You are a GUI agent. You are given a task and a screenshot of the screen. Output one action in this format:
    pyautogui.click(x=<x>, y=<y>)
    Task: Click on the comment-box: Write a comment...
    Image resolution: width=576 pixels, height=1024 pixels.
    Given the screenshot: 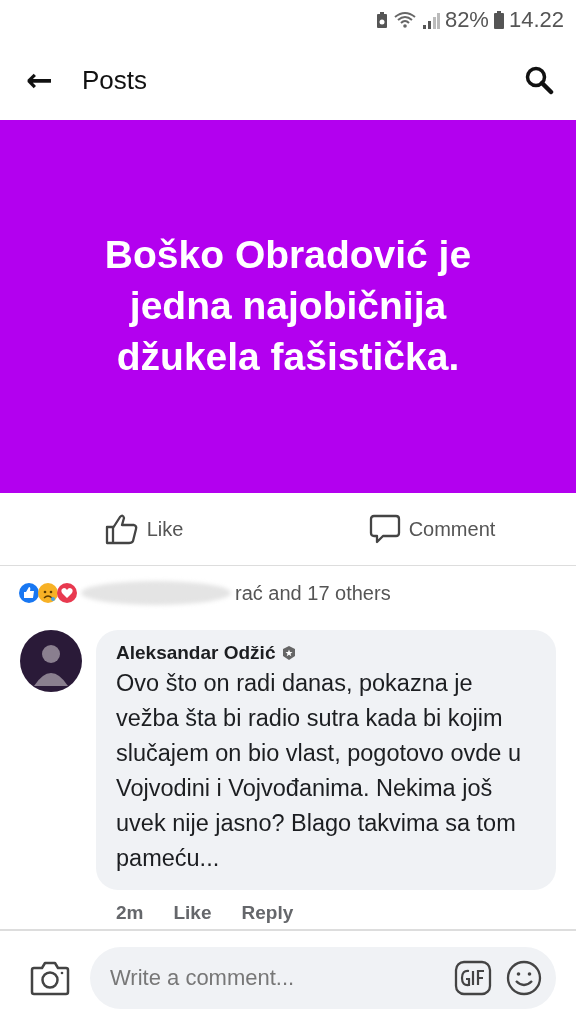 What is the action you would take?
    pyautogui.click(x=323, y=977)
    